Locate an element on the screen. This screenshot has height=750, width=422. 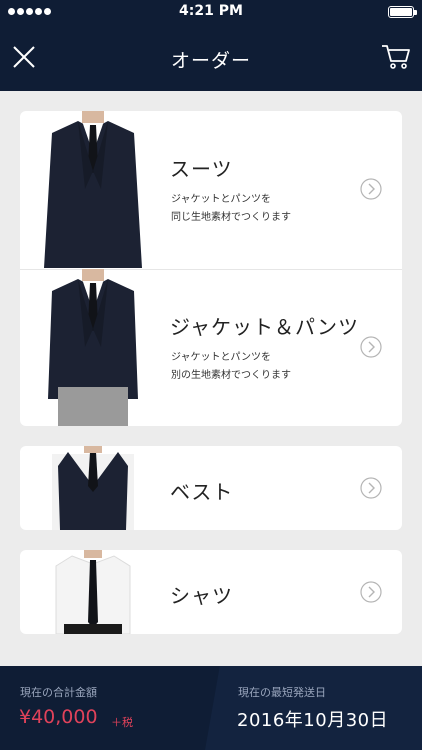
vest-image is located at coordinates (93, 488).